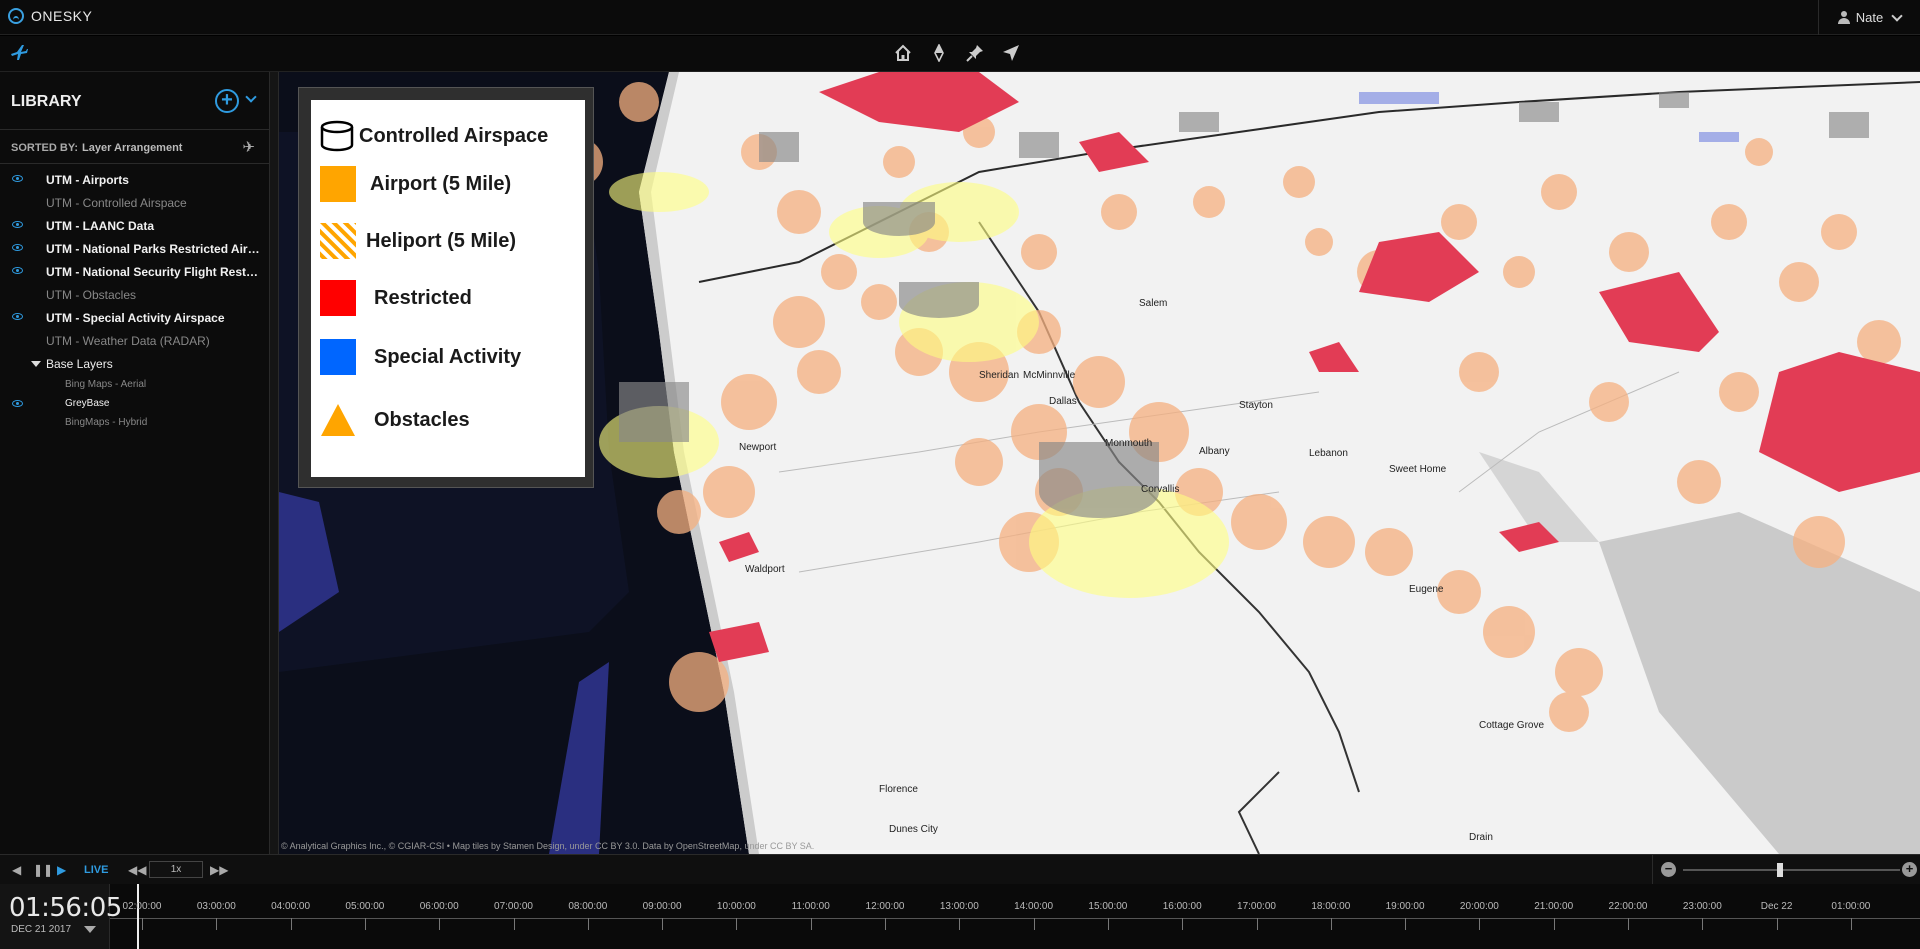 The height and width of the screenshot is (949, 1920). I want to click on place-label: Newport, so click(758, 447).